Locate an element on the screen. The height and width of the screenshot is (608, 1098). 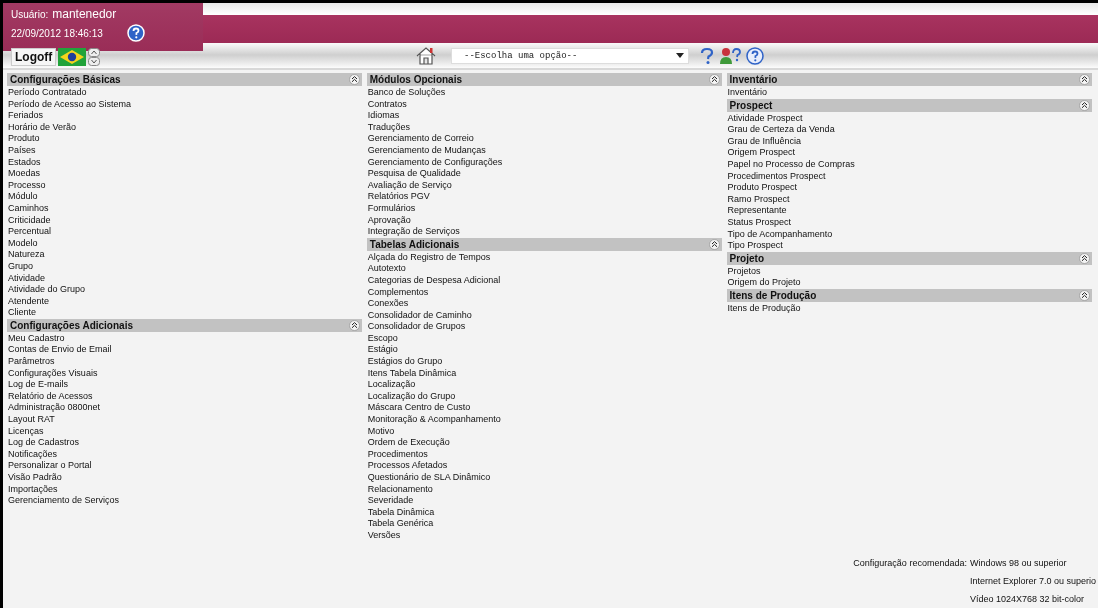
menu-link: Grau de Influência is located at coordinates (764, 141).